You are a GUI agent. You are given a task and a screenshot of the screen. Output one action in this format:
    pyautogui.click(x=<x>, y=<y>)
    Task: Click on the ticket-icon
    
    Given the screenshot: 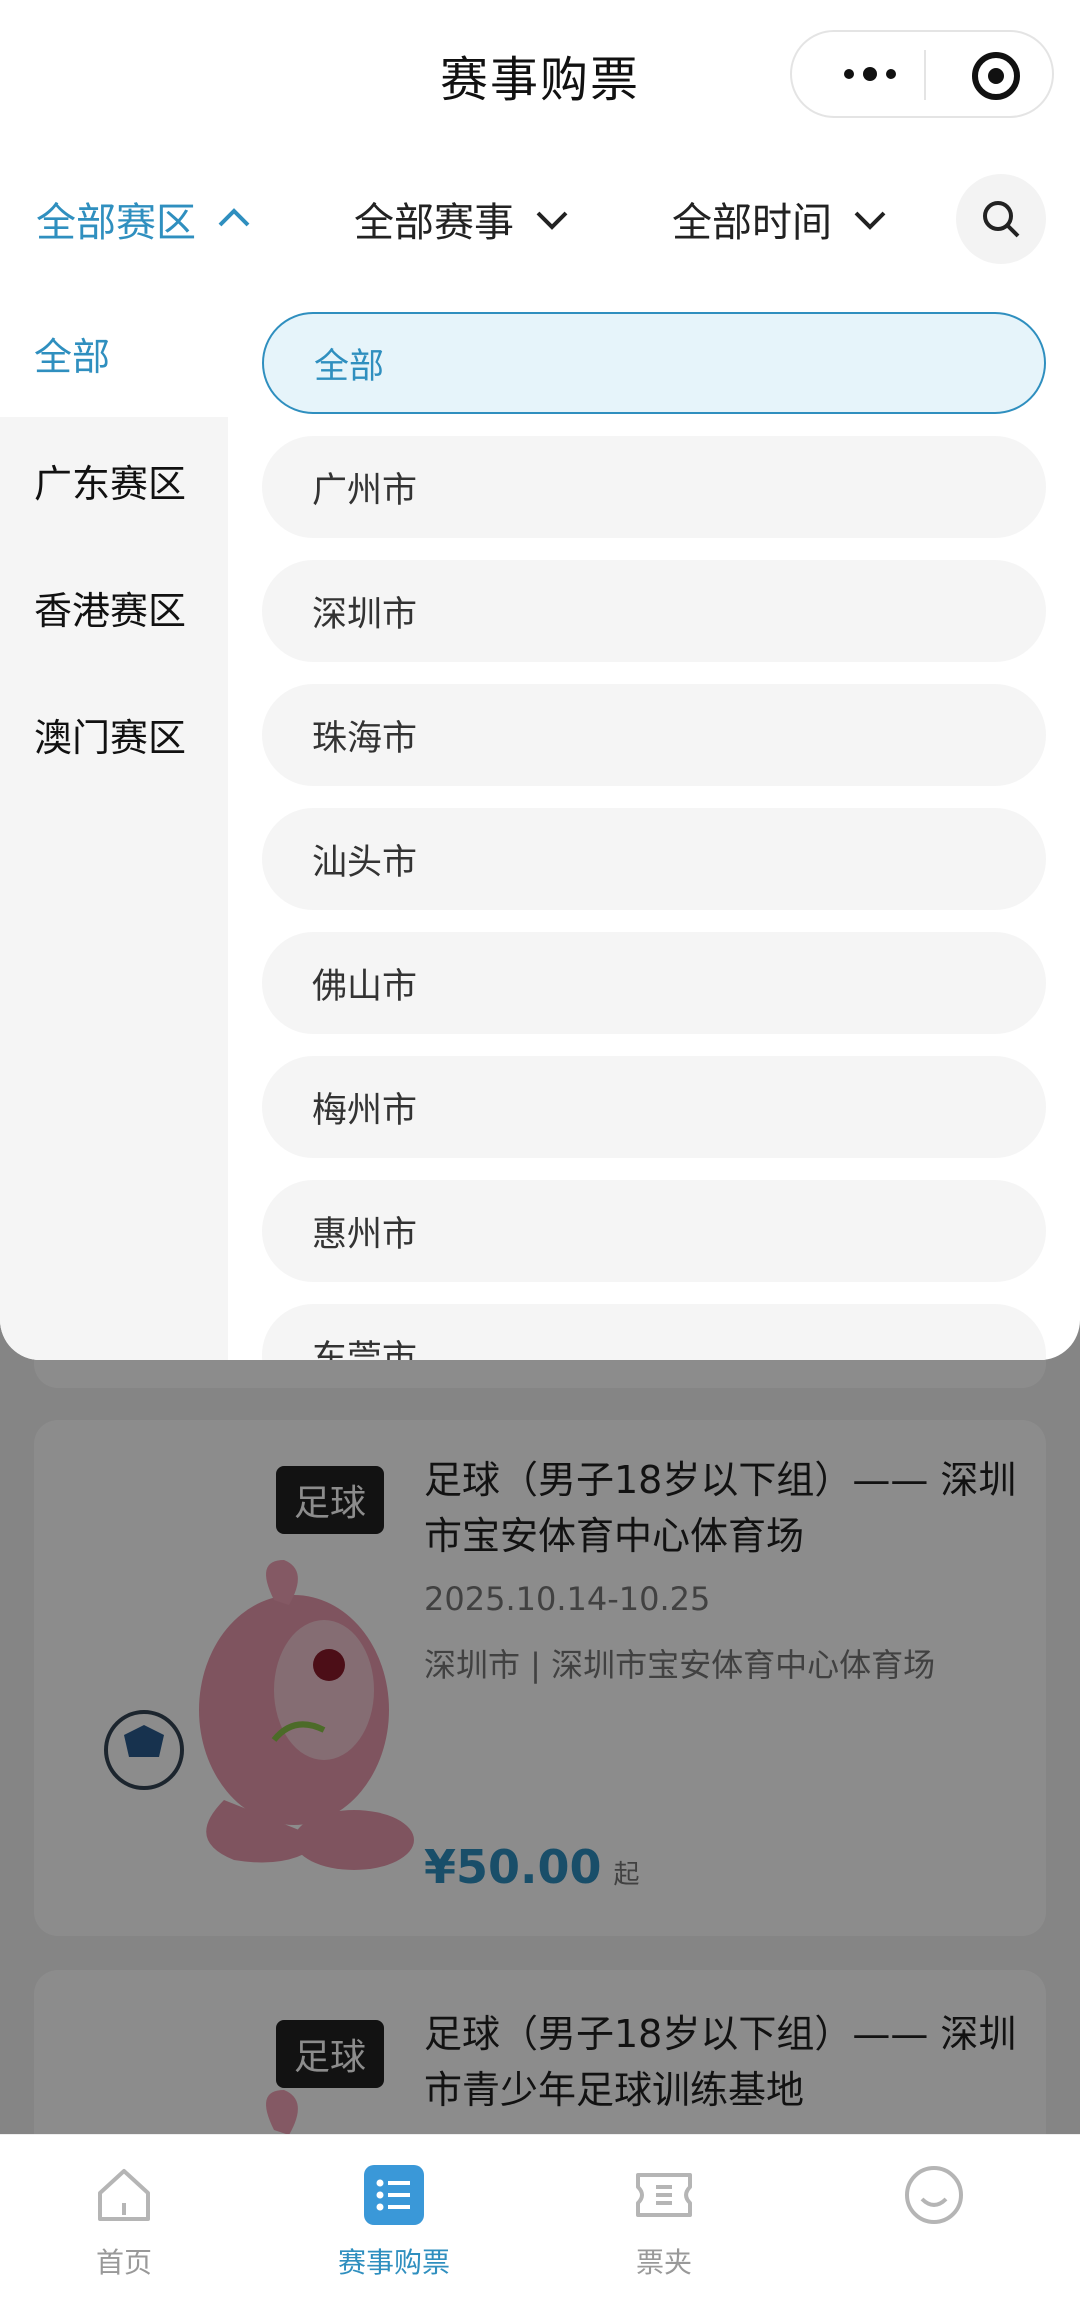 What is the action you would take?
    pyautogui.click(x=664, y=2195)
    